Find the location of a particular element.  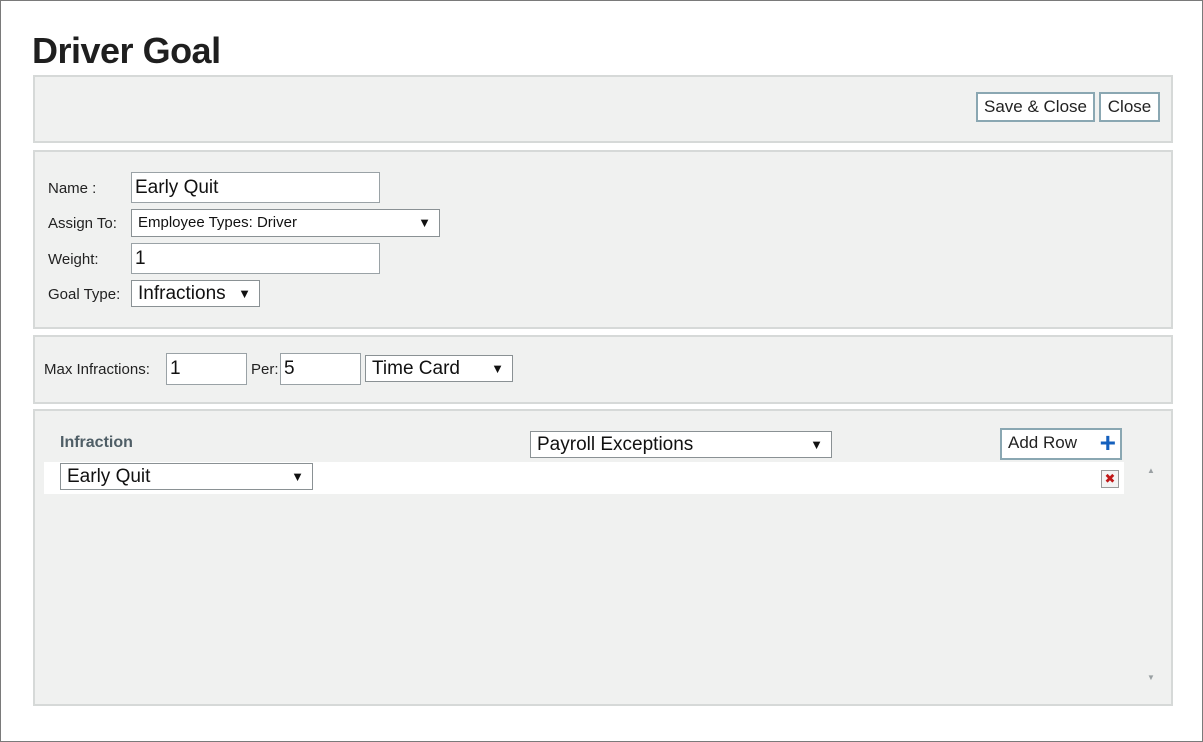

period-unit-select: Time Card ▼ is located at coordinates (439, 368).